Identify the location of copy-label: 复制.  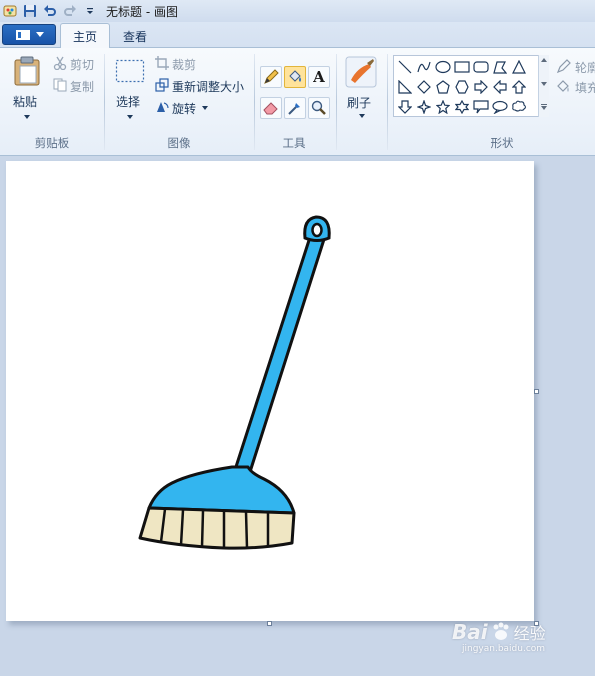
(82, 87).